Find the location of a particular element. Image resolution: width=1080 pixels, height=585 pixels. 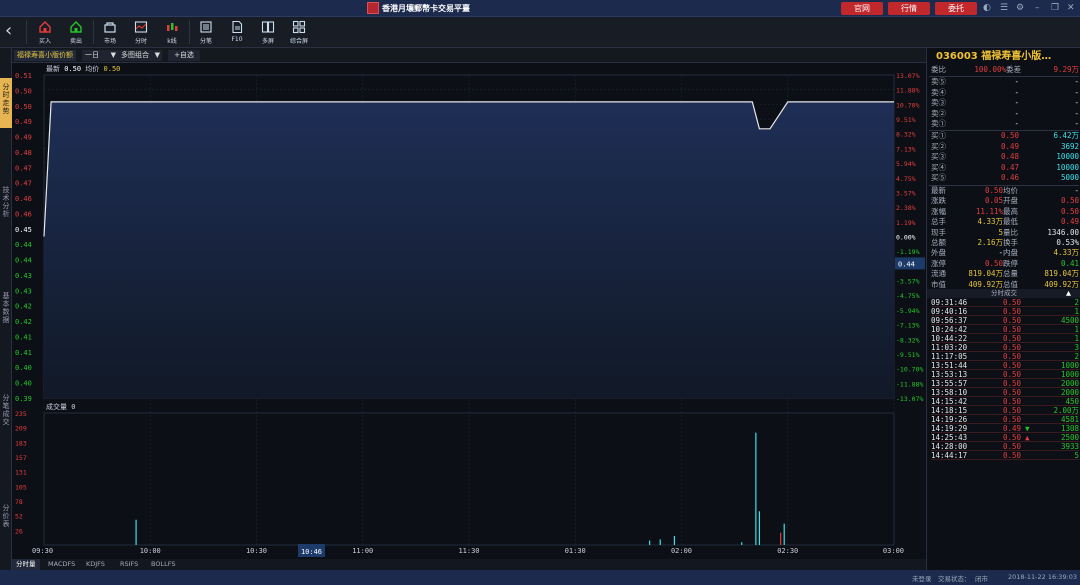

pct-tick-label: 5.94% is located at coordinates (906, 164).